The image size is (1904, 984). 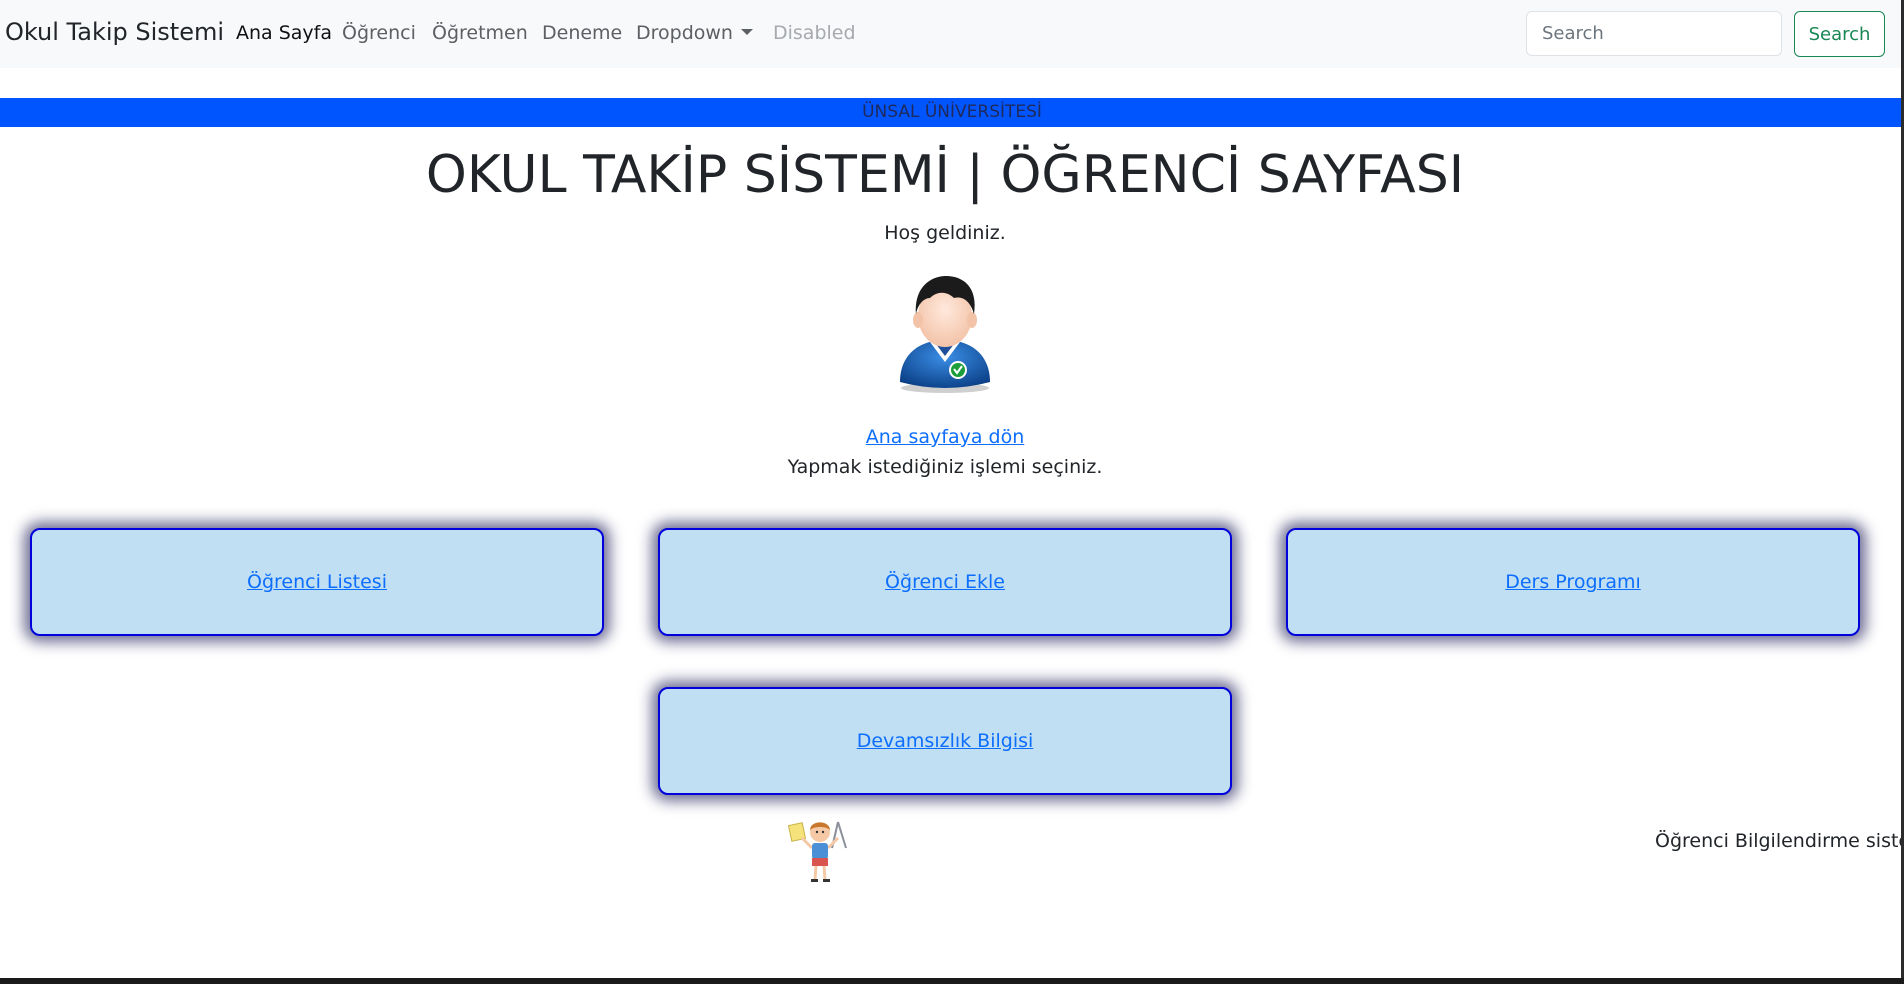 I want to click on university-banner: ÜNSAL ÜNİVERSİTESİ, so click(x=952, y=112).